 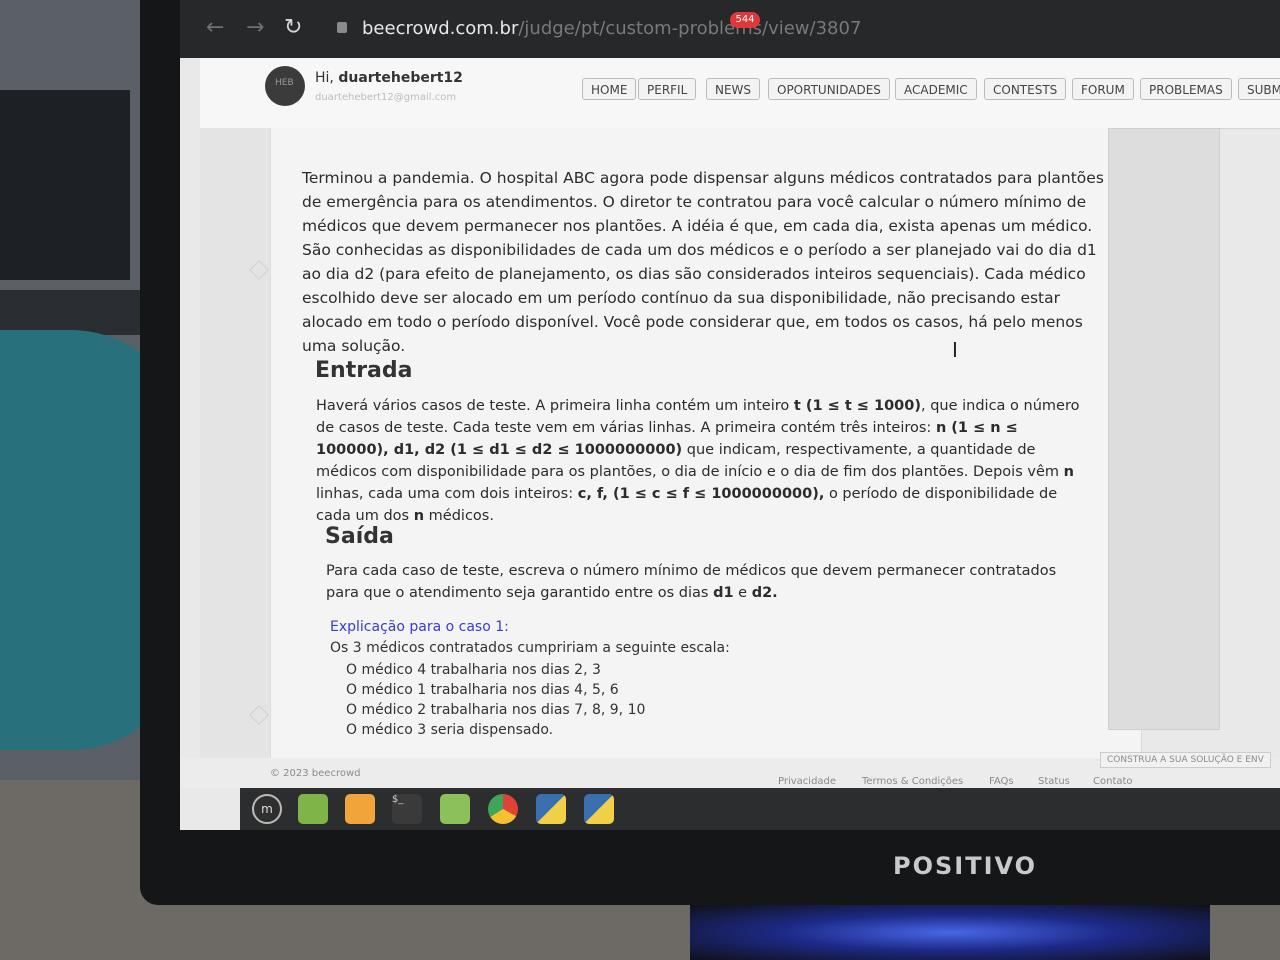 I want to click on copyright: © 2023 beecrowd, so click(x=315, y=773).